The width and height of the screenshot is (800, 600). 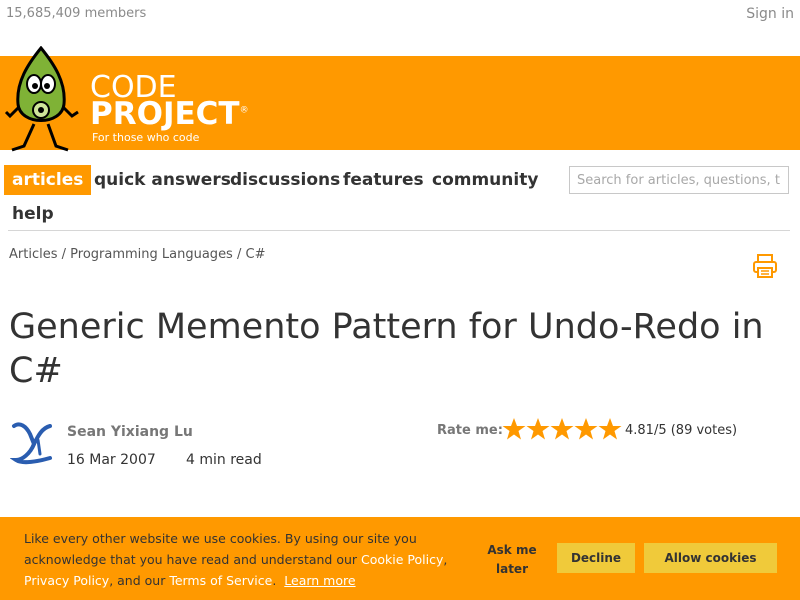 What do you see at coordinates (151, 254) in the screenshot?
I see `breadcrumb-programming-languages: Programming Languages` at bounding box center [151, 254].